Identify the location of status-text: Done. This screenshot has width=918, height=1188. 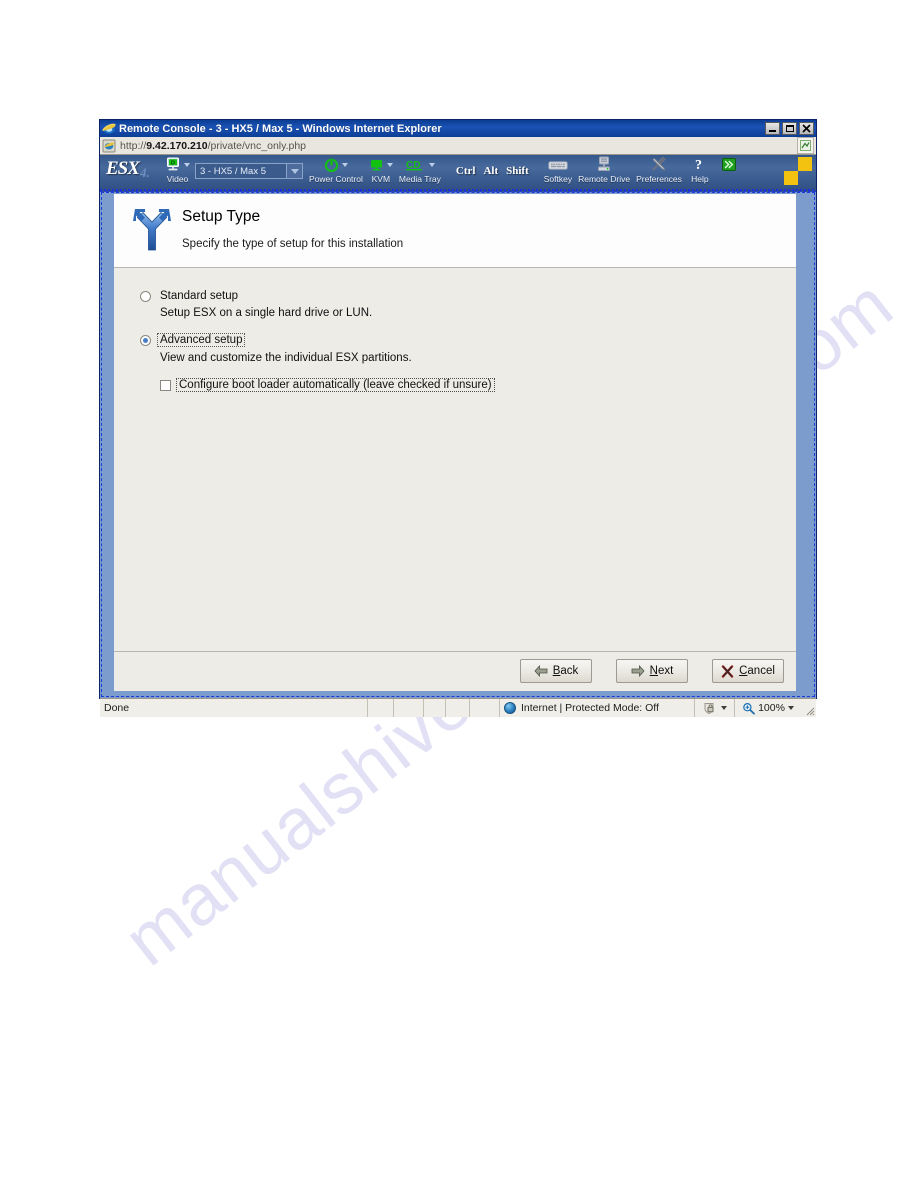
(234, 708).